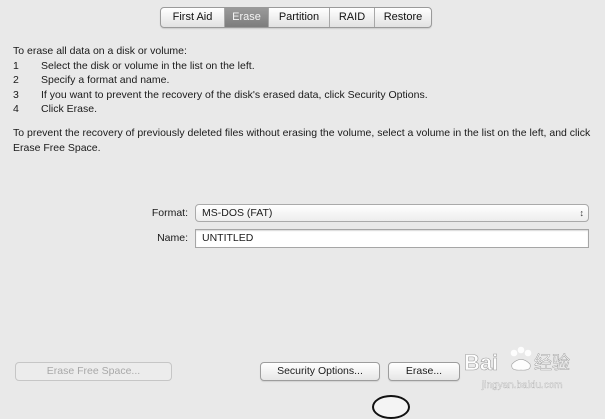 This screenshot has height=419, width=605. Describe the element at coordinates (403, 17) in the screenshot. I see `tab-restore: Restore` at that location.